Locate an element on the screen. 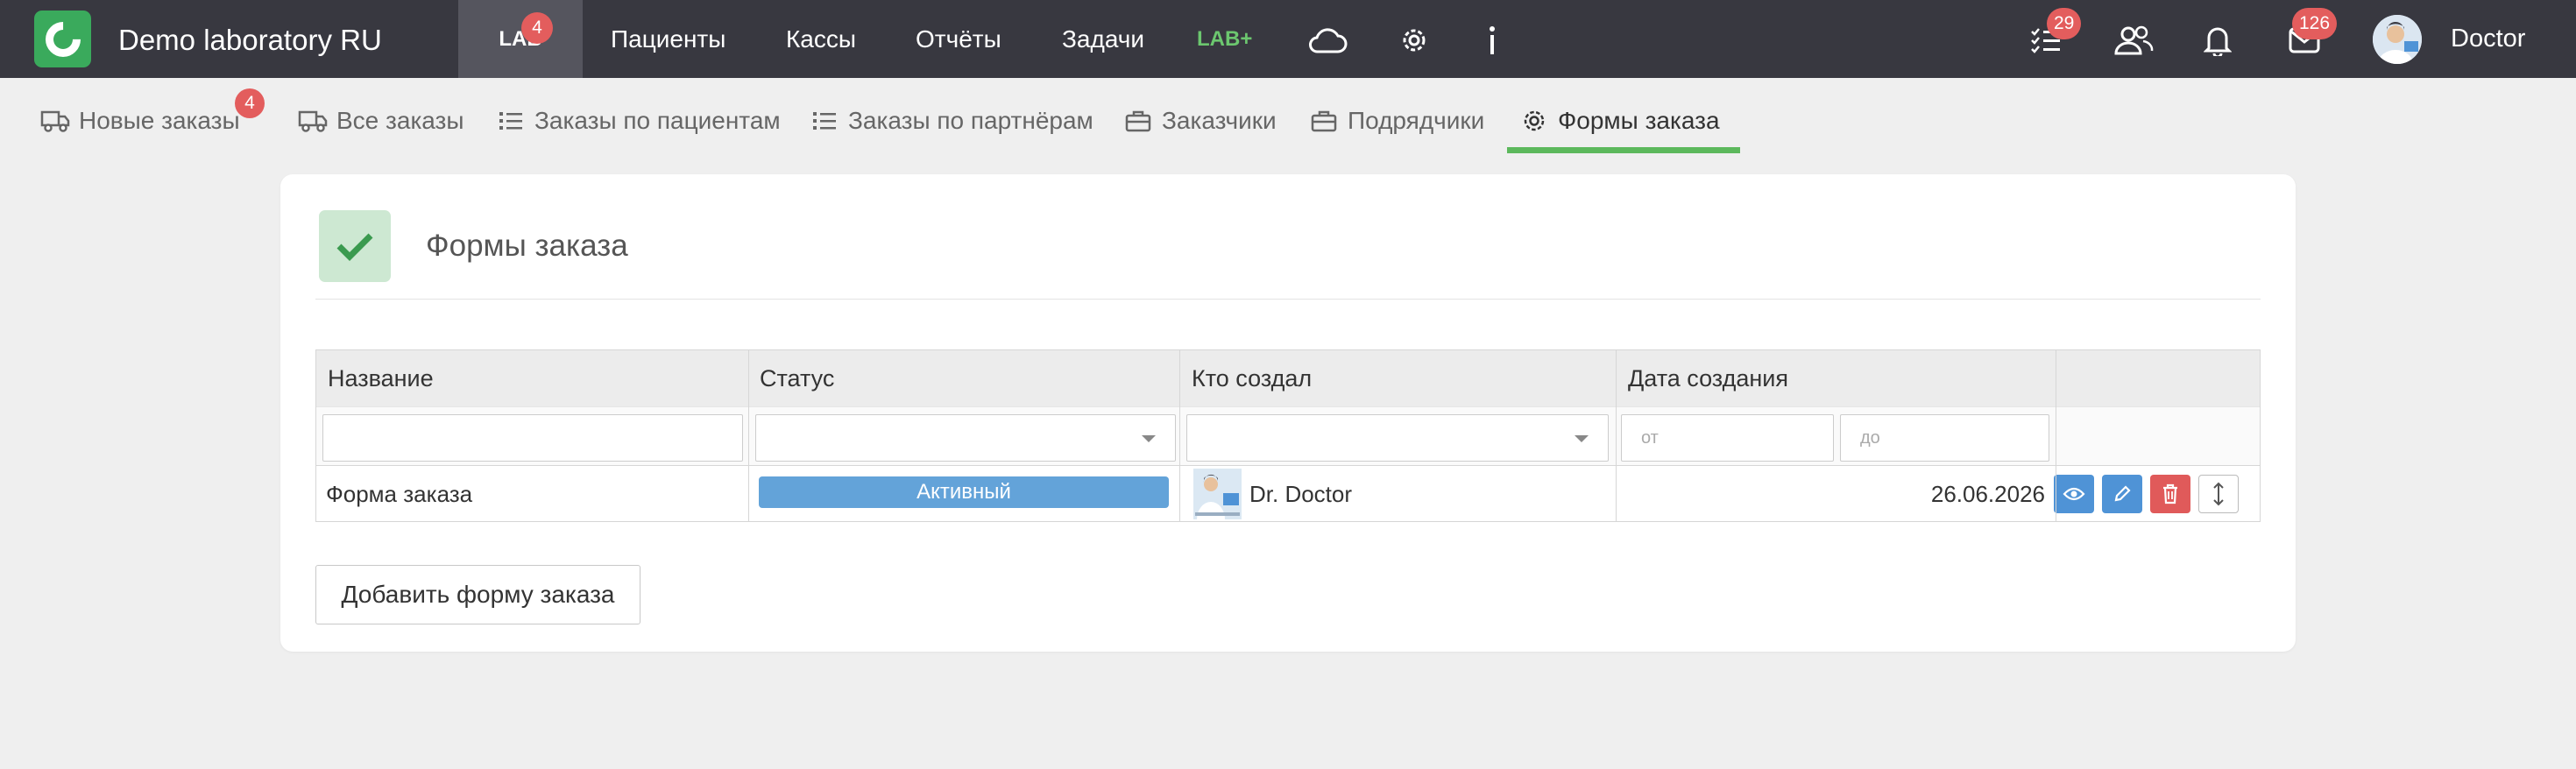 The image size is (2576, 769). subnav-orders-by-partners: Заказы по партнёрам is located at coordinates (951, 120).